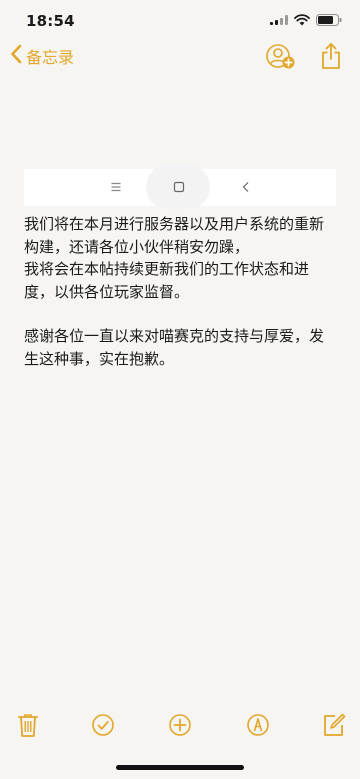  What do you see at coordinates (50, 21) in the screenshot?
I see `status-time: 18:54` at bounding box center [50, 21].